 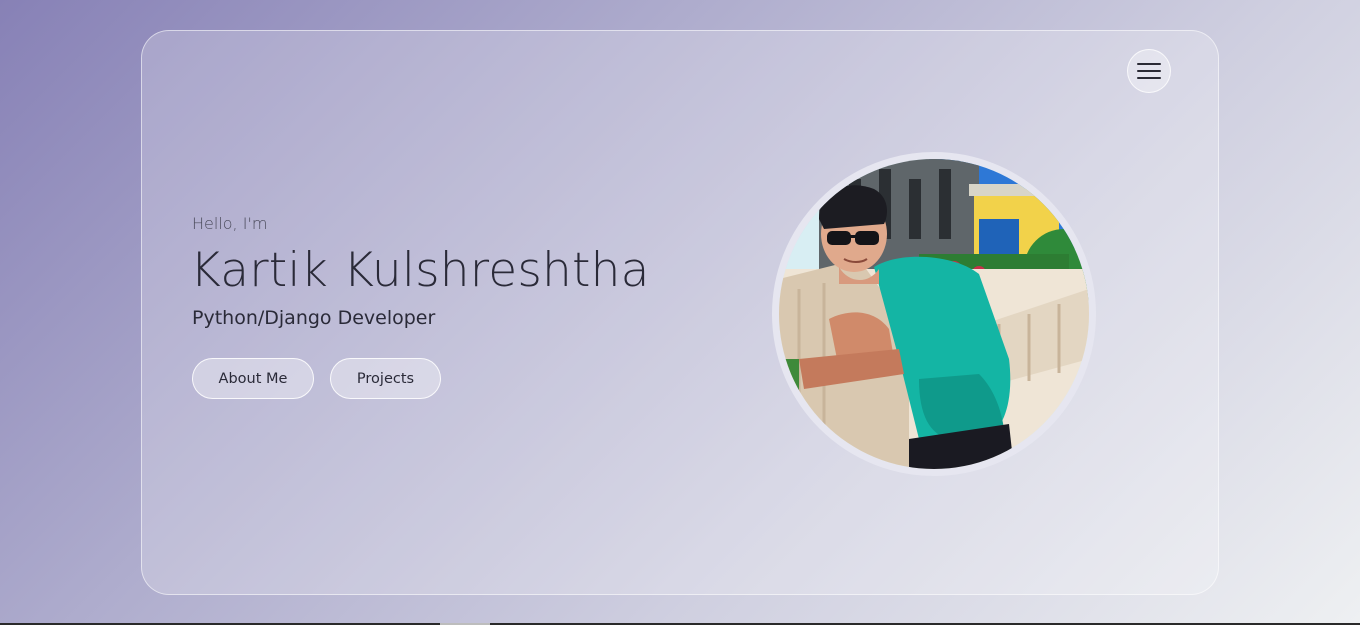 I want to click on menu-button, so click(x=1149, y=71).